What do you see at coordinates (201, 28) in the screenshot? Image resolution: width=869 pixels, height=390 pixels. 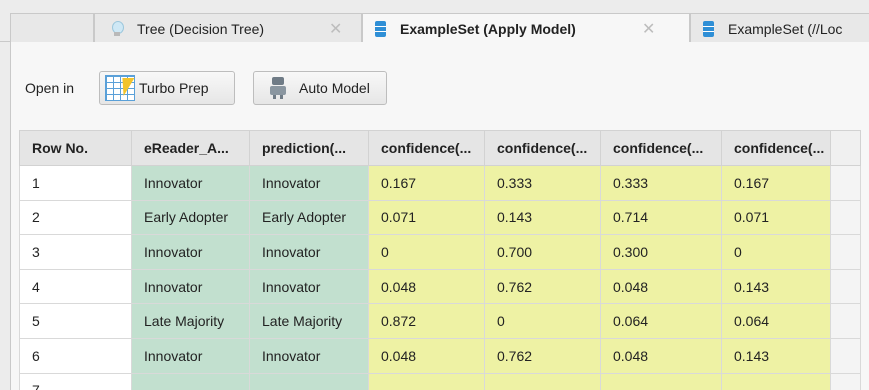 I see `tab-label: Tree (Decision Tree)` at bounding box center [201, 28].